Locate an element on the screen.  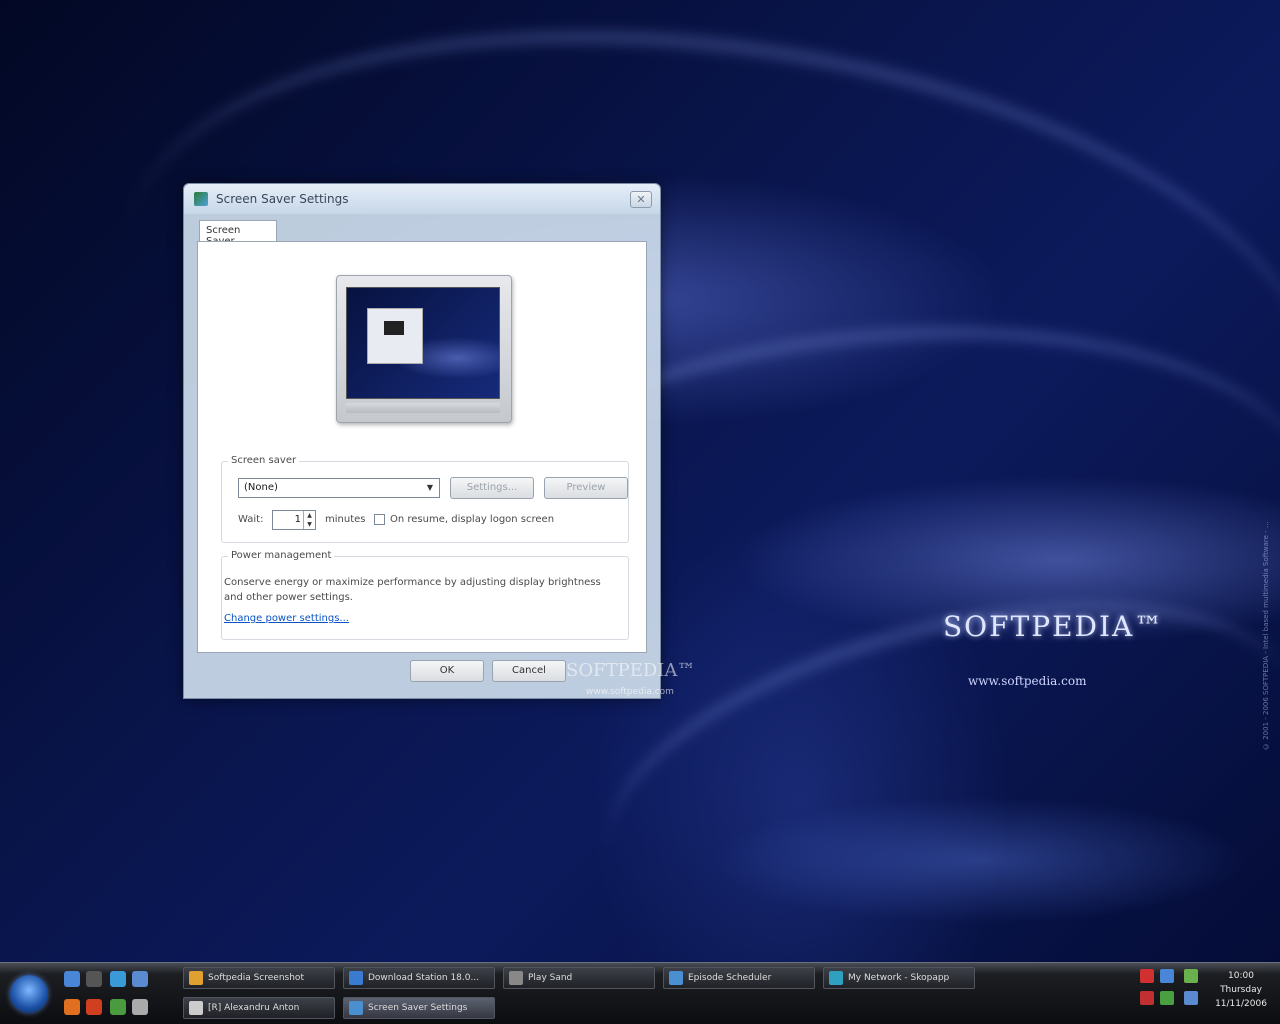
messenger-icon is located at coordinates (118, 1007).